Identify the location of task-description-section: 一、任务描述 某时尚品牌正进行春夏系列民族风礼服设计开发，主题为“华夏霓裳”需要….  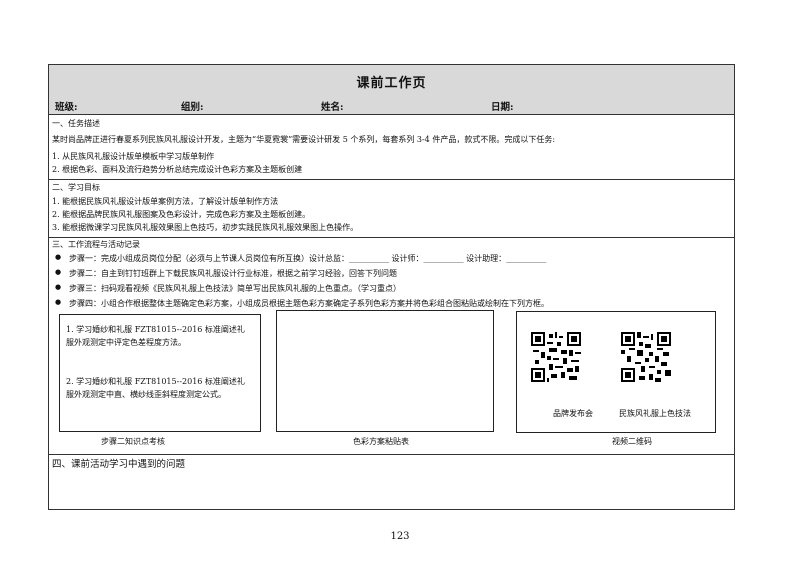
(391, 147).